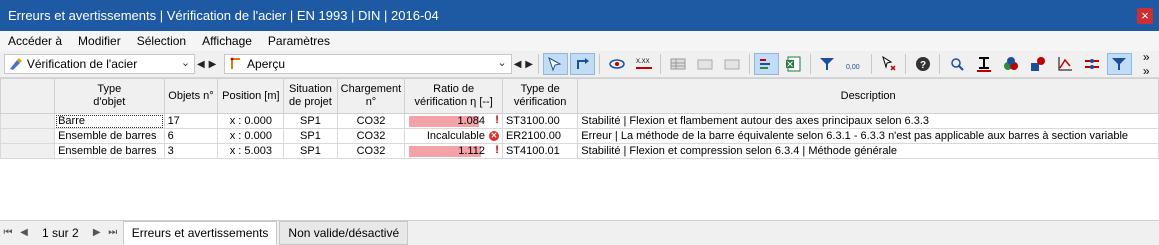 The width and height of the screenshot is (1159, 245). What do you see at coordinates (868, 96) in the screenshot?
I see `col-header-description: Description` at bounding box center [868, 96].